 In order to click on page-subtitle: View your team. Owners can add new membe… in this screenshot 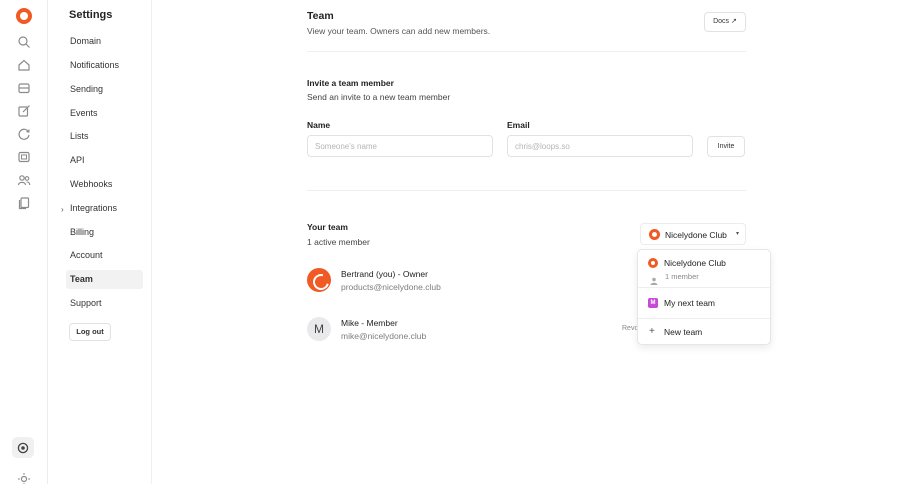, I will do `click(399, 31)`.